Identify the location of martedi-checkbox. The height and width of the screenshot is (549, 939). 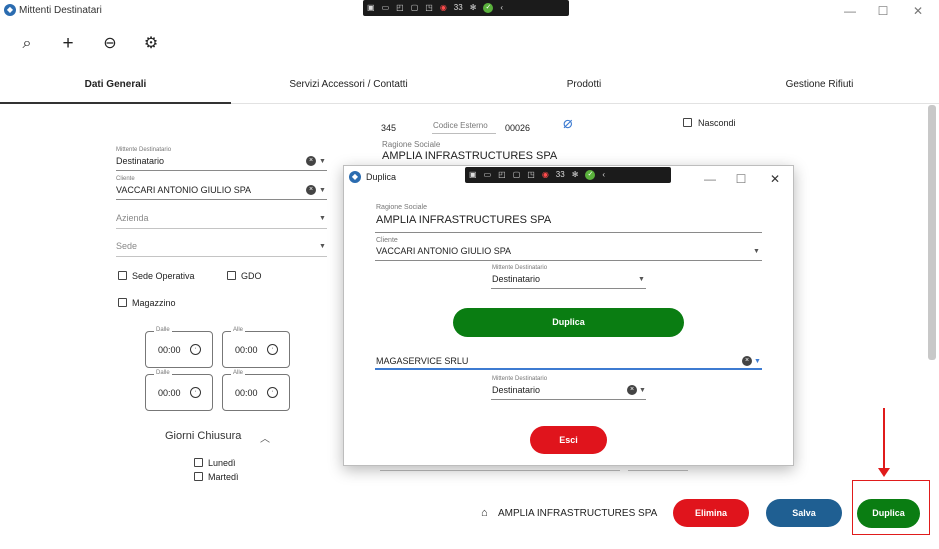
(198, 476).